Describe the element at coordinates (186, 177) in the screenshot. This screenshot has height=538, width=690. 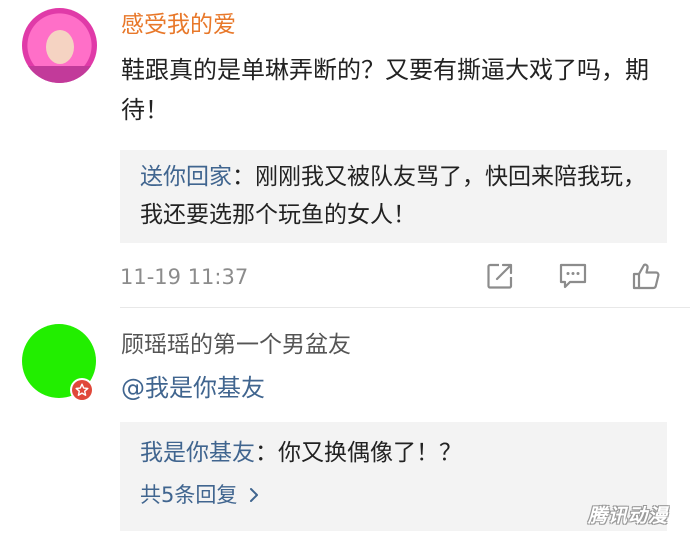
I see `quoted-reply-user: 送你回家` at that location.